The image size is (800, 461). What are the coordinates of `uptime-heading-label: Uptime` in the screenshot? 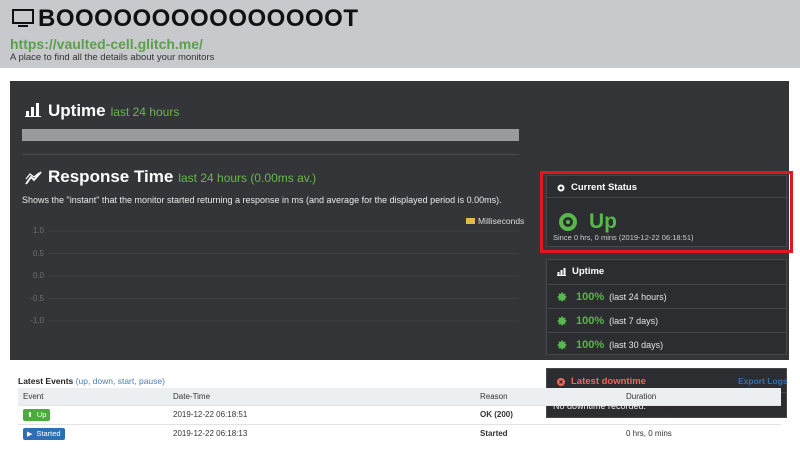 It's located at (77, 110).